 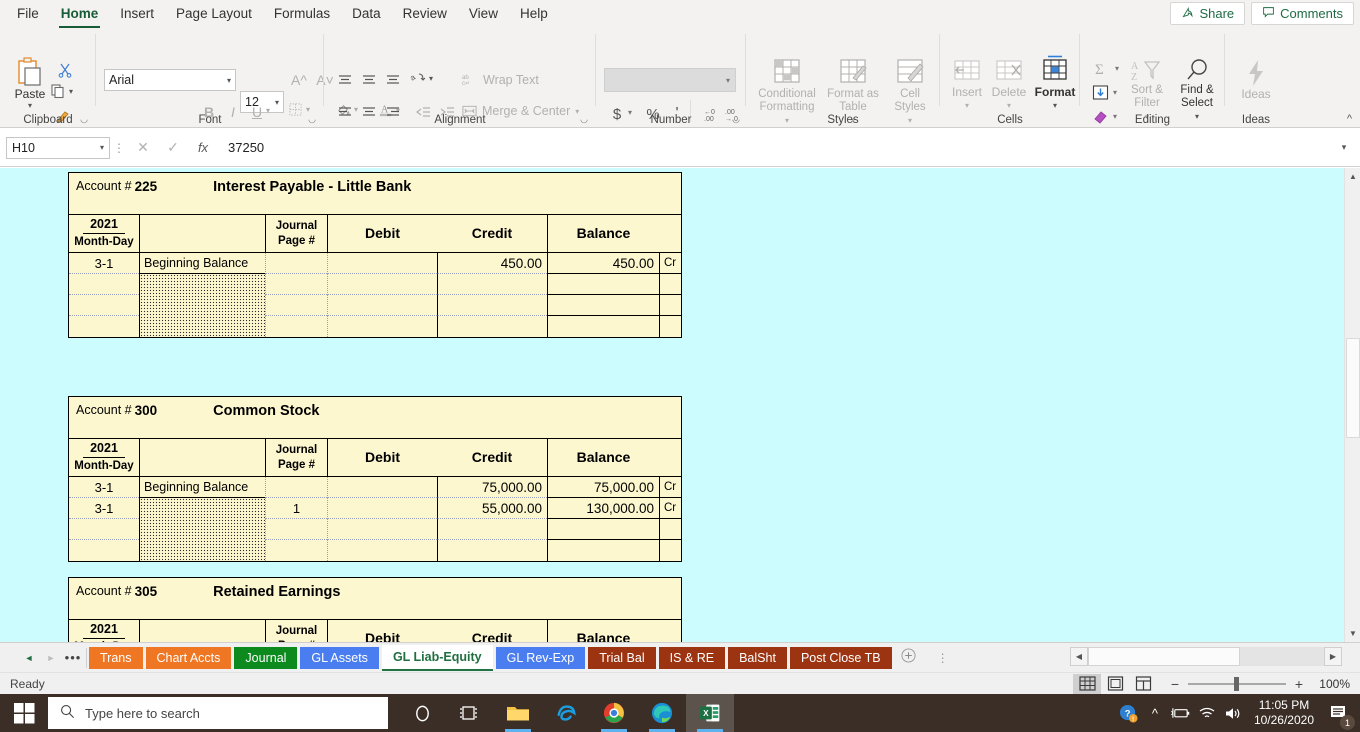 I want to click on scroll-left-icon: ◀, so click(x=1079, y=656).